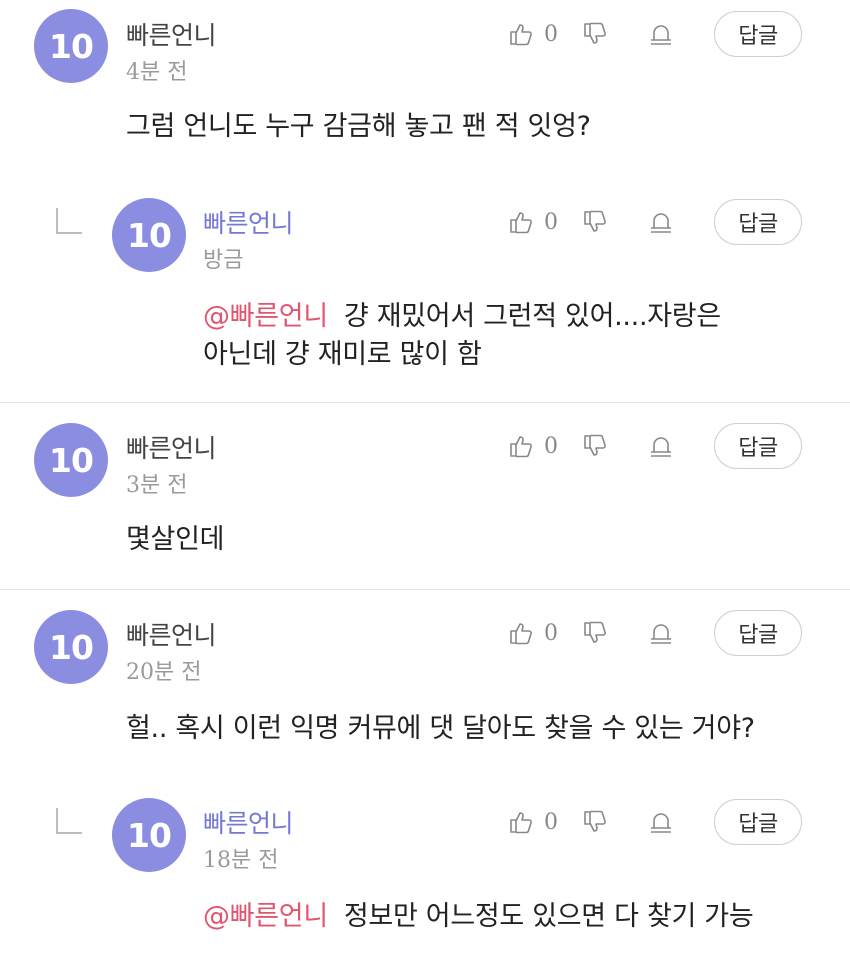 The height and width of the screenshot is (961, 850). Describe the element at coordinates (342, 354) in the screenshot. I see `comment-body-line: 아닌데 걍 재미로 많이 함` at that location.